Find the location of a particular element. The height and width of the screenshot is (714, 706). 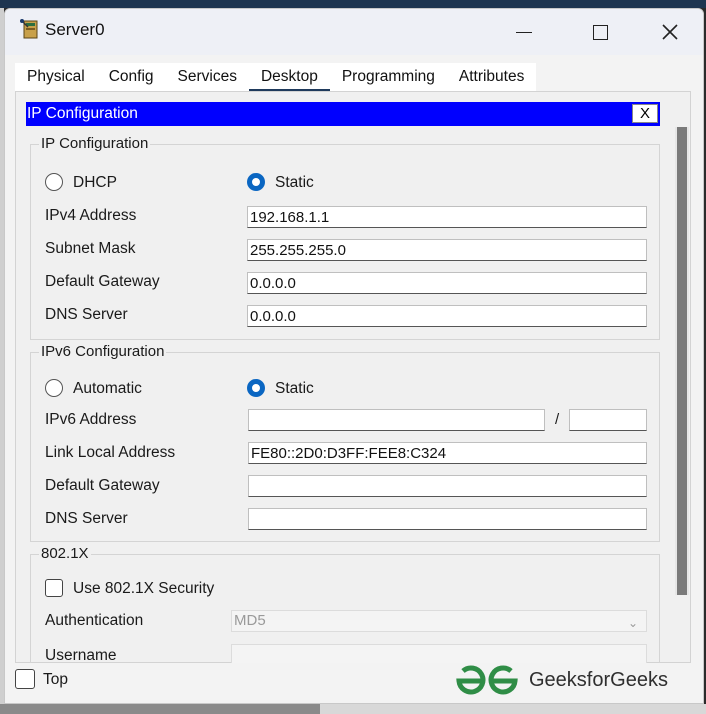

link-local-label: Link Local Address is located at coordinates (110, 452).